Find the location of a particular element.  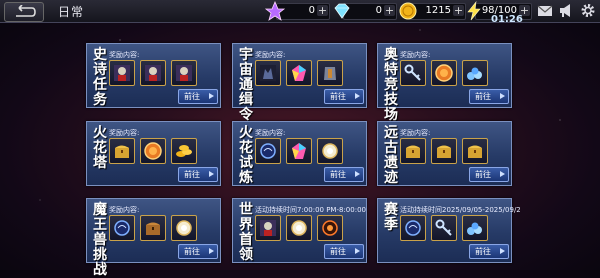

activity-card: 宇宙通缉令 奖励内容: 前往 is located at coordinates (299, 83).